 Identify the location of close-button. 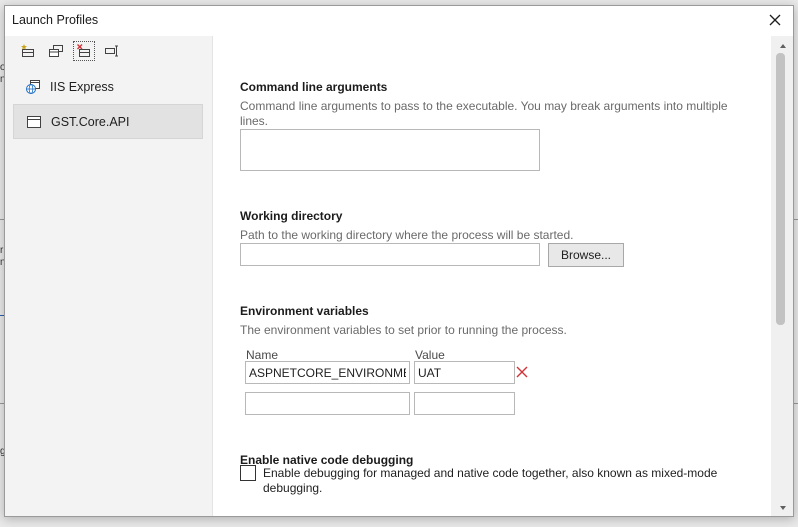
(775, 20).